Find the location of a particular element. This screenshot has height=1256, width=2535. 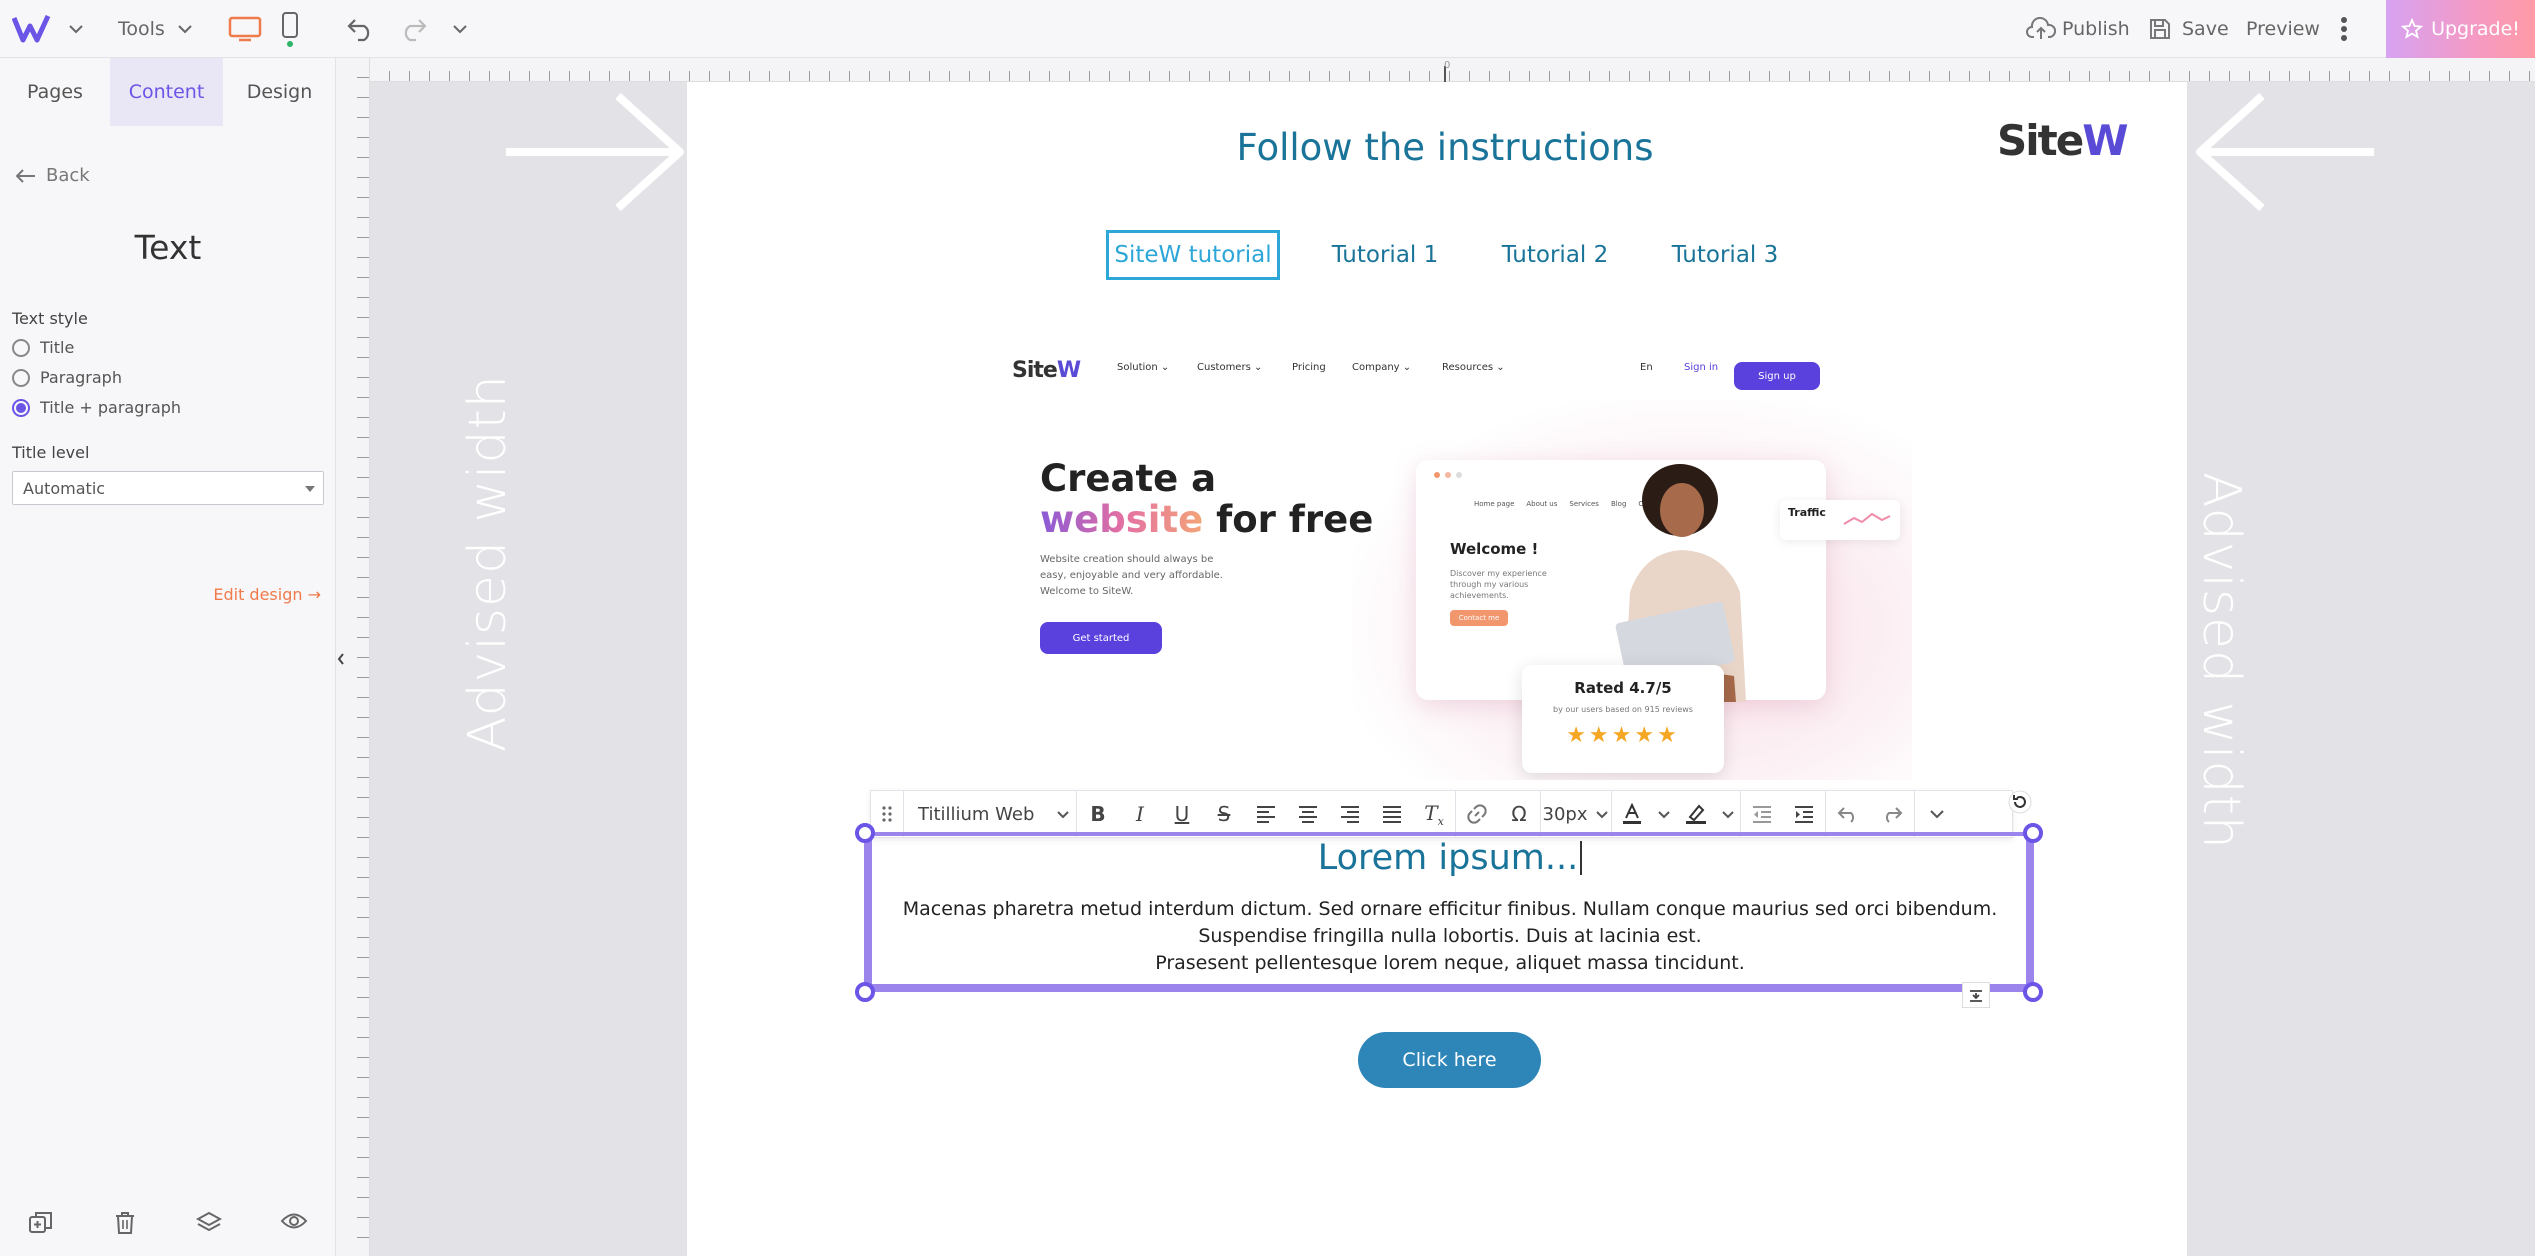

toolbar-undo-button is located at coordinates (1848, 814).